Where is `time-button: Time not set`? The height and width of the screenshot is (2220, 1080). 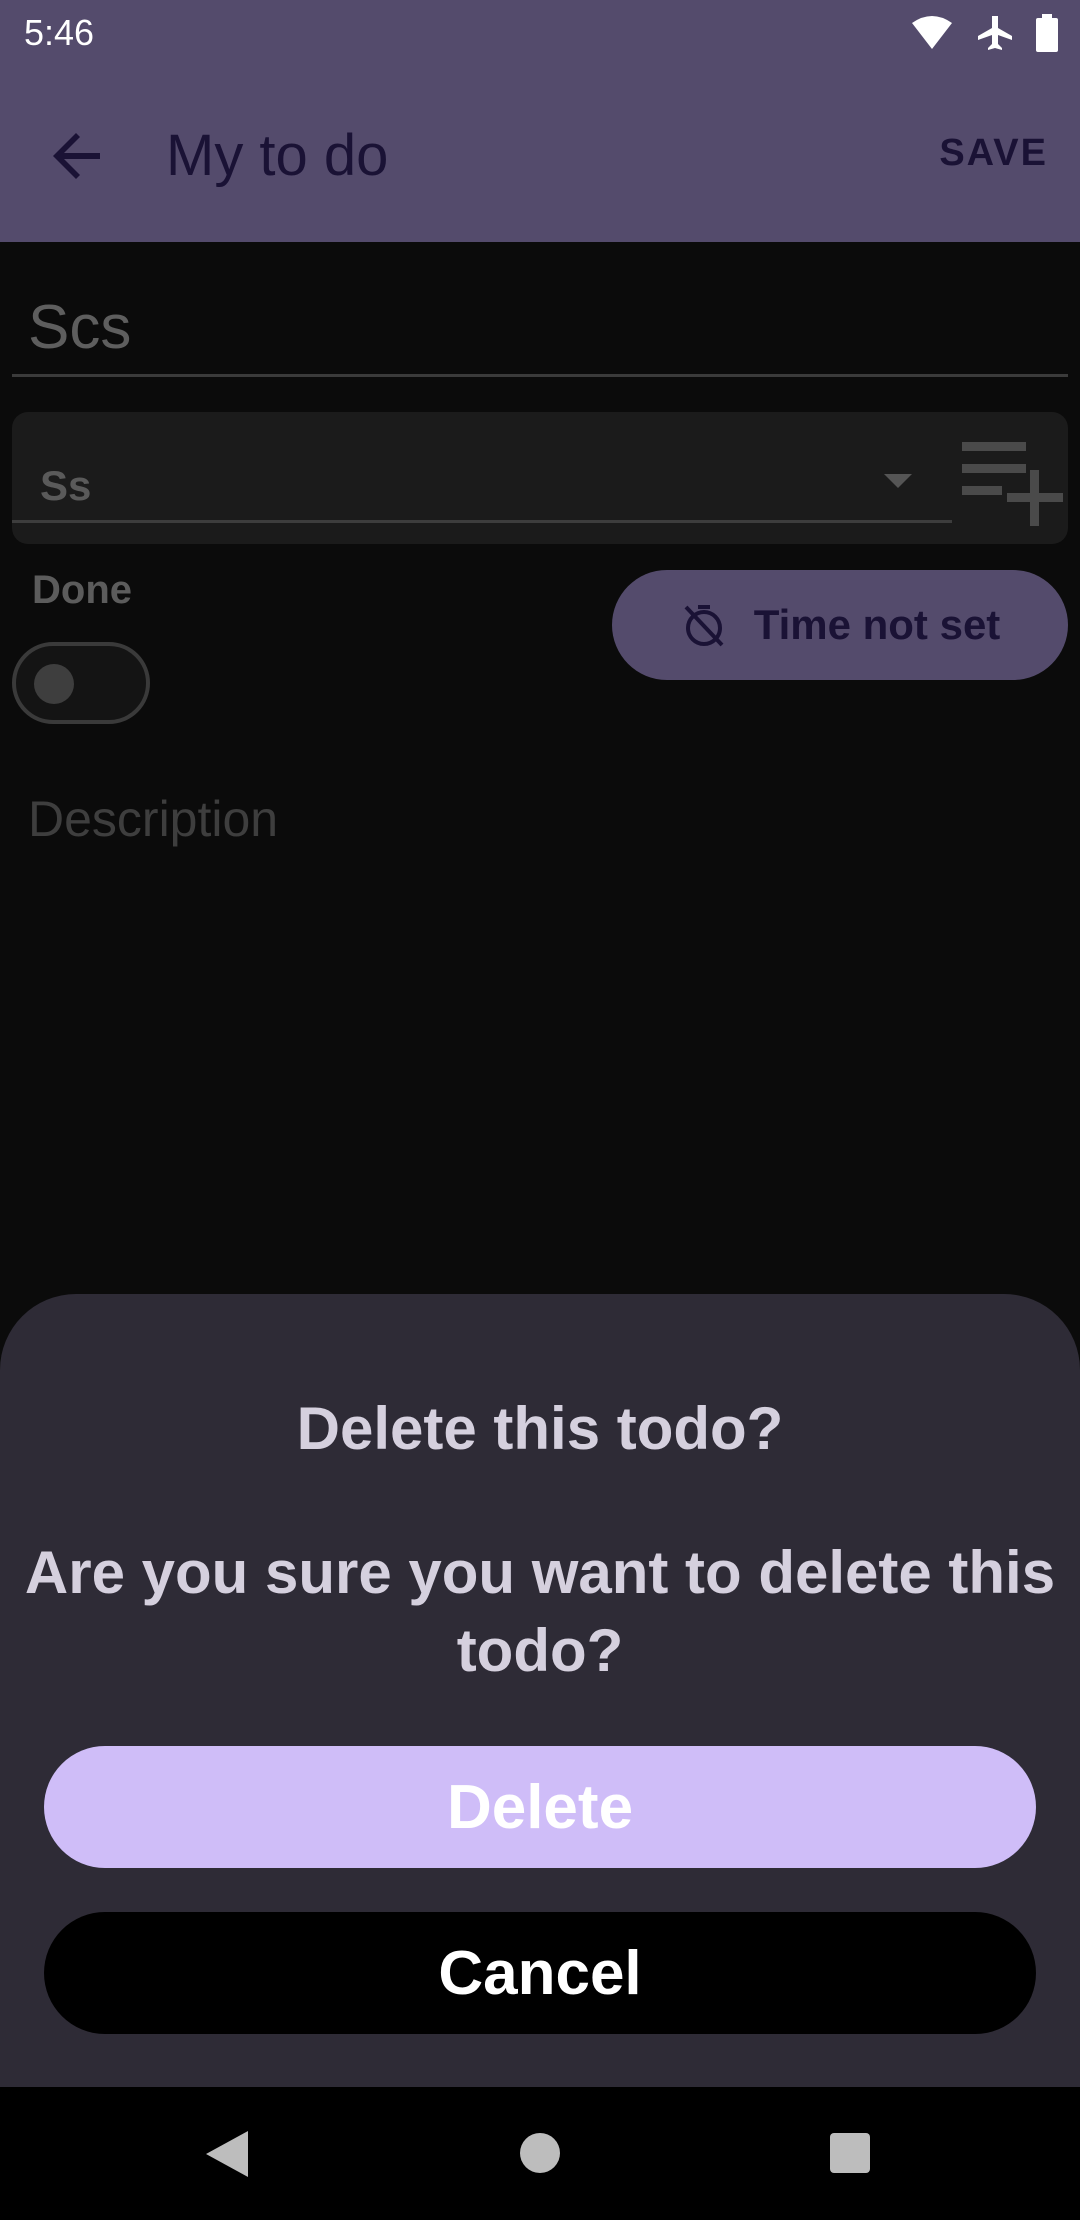 time-button: Time not set is located at coordinates (840, 625).